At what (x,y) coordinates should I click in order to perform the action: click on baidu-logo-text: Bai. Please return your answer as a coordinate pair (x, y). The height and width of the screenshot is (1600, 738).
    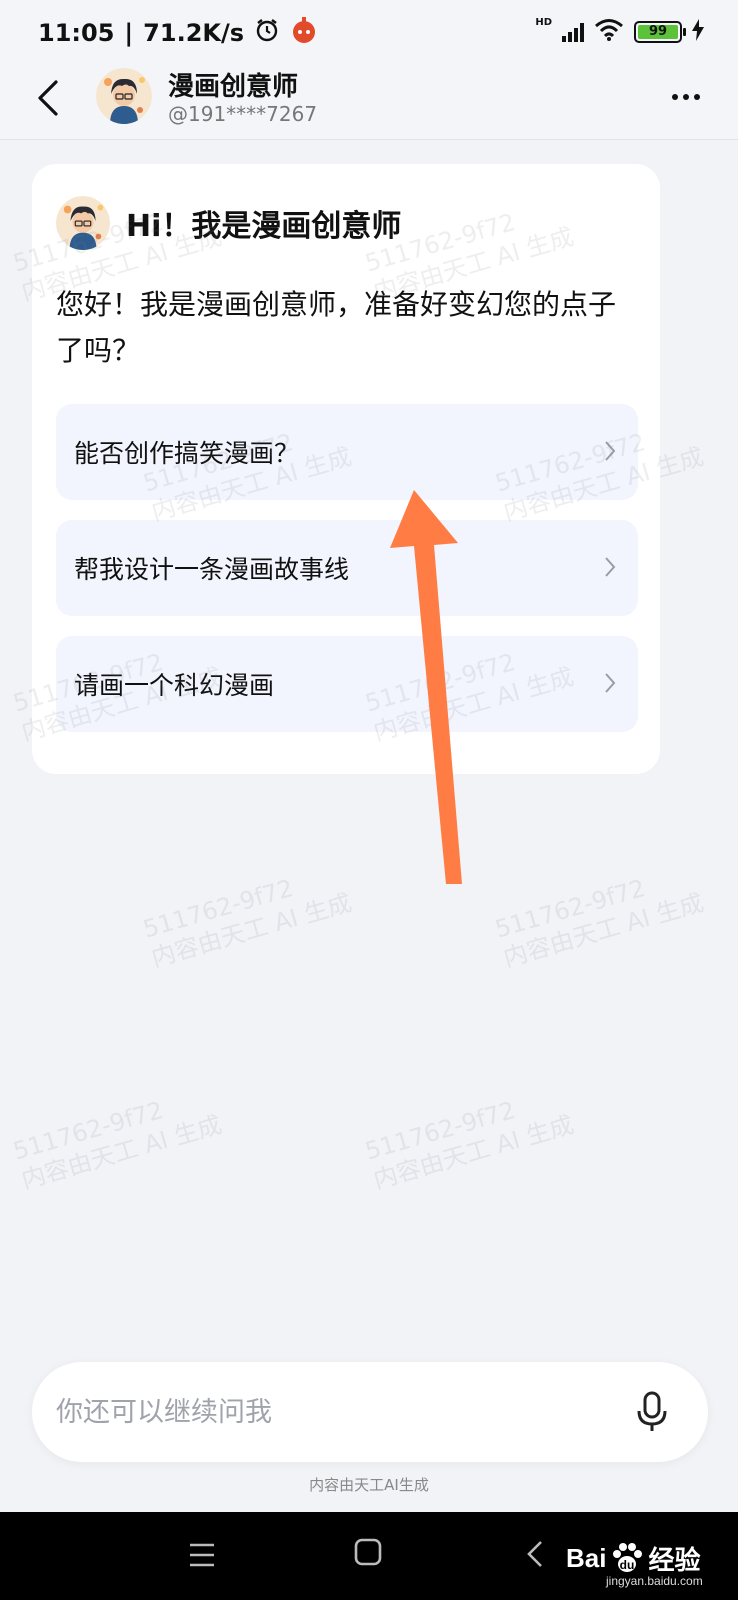
    Looking at the image, I should click on (586, 1557).